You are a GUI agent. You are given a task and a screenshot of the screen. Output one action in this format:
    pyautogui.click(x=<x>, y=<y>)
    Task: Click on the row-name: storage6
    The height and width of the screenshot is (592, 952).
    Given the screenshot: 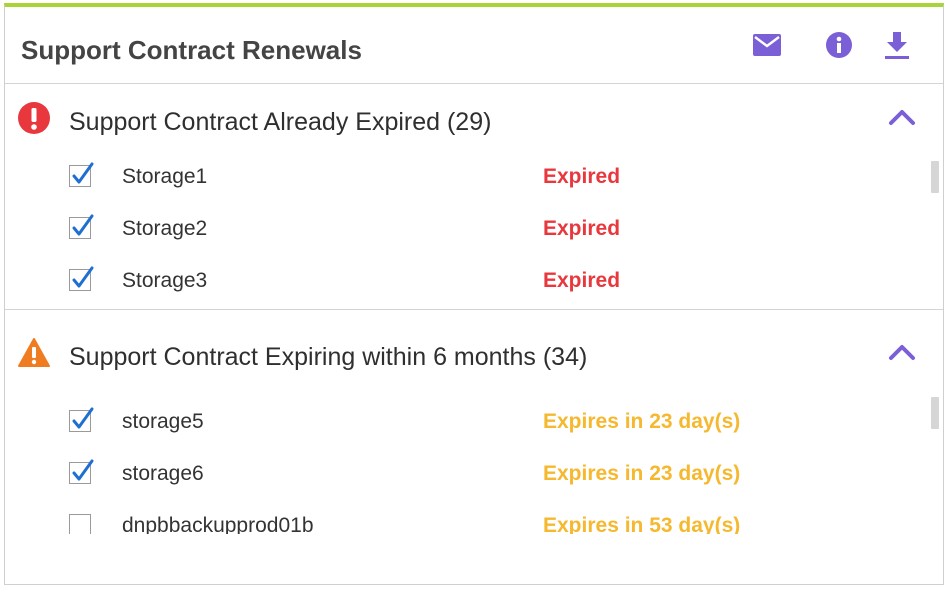 What is the action you would take?
    pyautogui.click(x=163, y=473)
    